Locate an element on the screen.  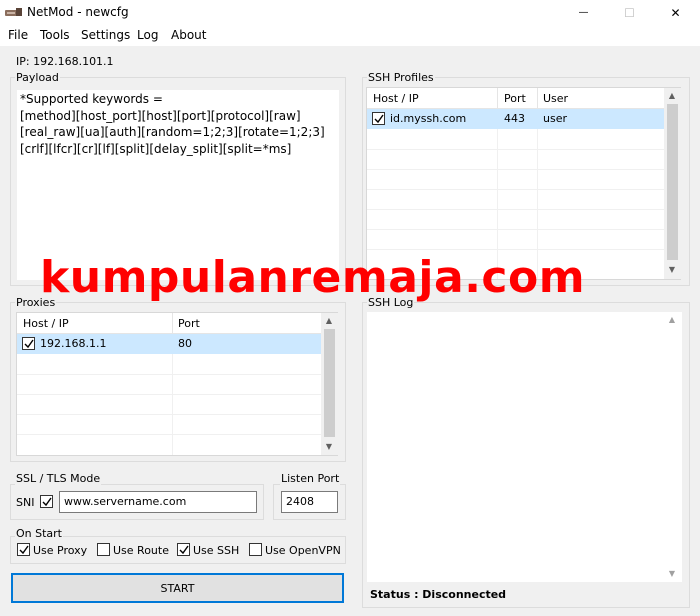
use-openvpn-label: Use OpenVPN is located at coordinates (303, 550).